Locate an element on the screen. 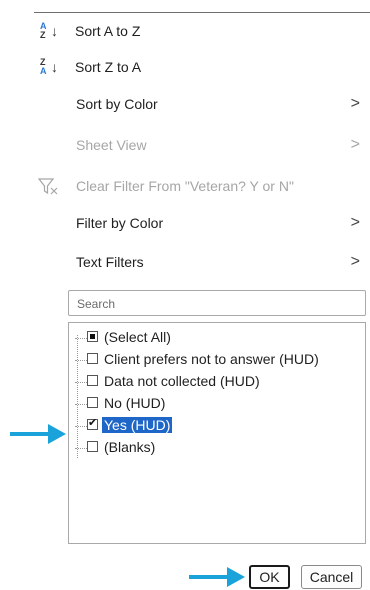 Image resolution: width=370 pixels, height=590 pixels. text-filters-label: Text Filters is located at coordinates (110, 262).